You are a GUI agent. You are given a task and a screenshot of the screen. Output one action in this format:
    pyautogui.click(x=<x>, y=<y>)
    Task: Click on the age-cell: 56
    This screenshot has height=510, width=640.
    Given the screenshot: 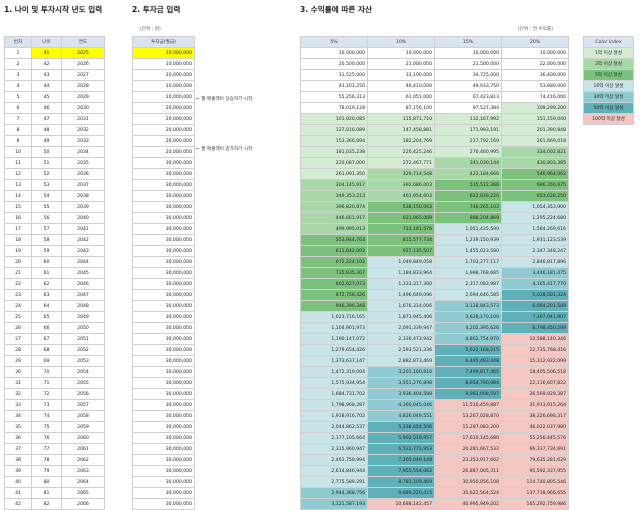 What is the action you would take?
    pyautogui.click(x=46, y=218)
    